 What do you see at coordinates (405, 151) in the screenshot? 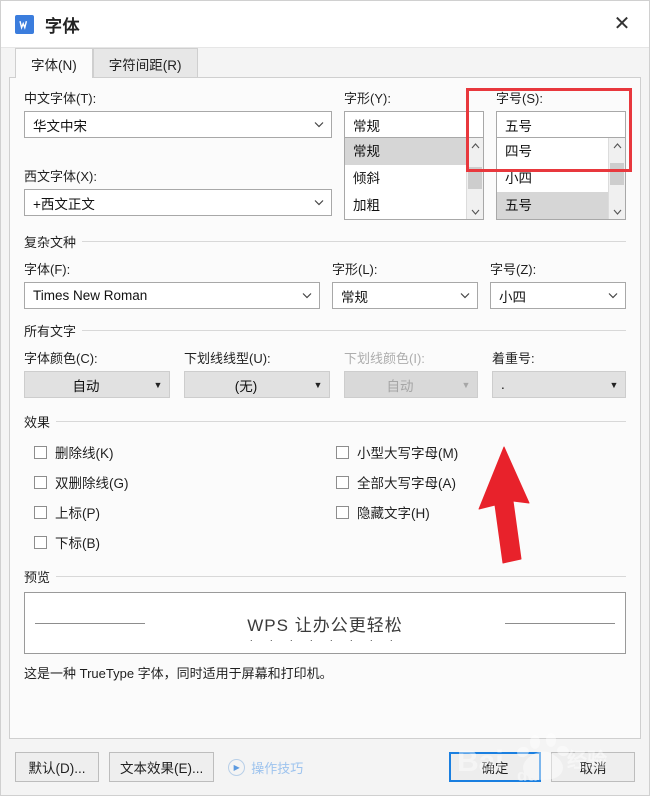
I see `list-item: 常规` at bounding box center [405, 151].